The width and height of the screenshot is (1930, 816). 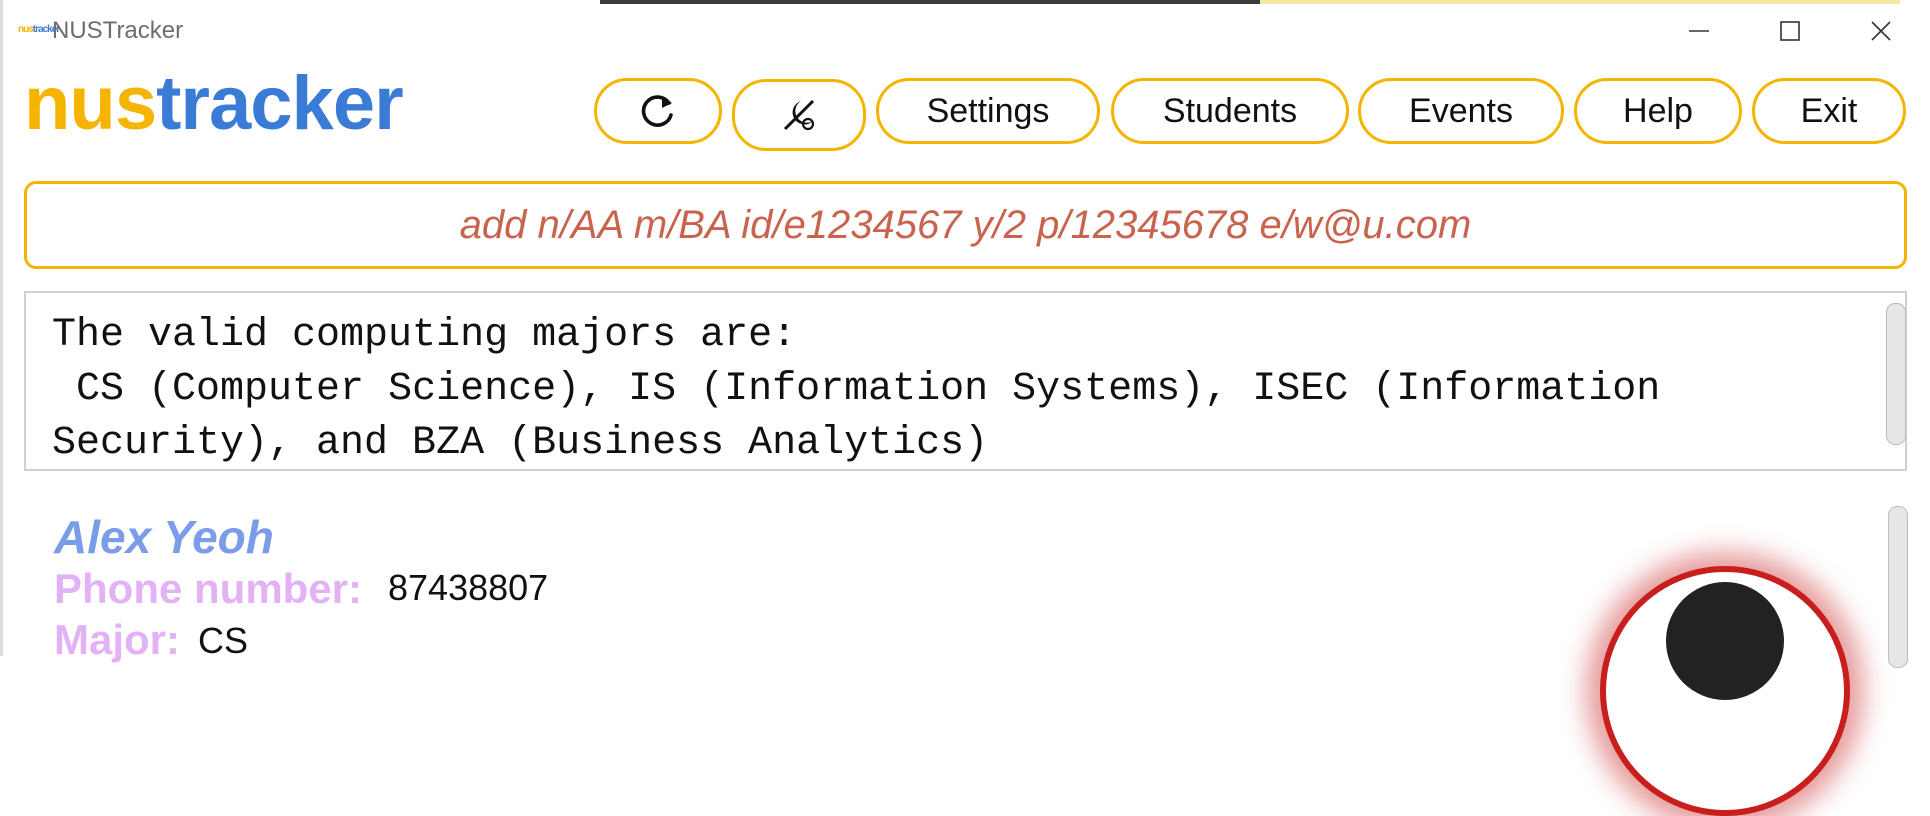 What do you see at coordinates (988, 111) in the screenshot?
I see `settings-button: Settings` at bounding box center [988, 111].